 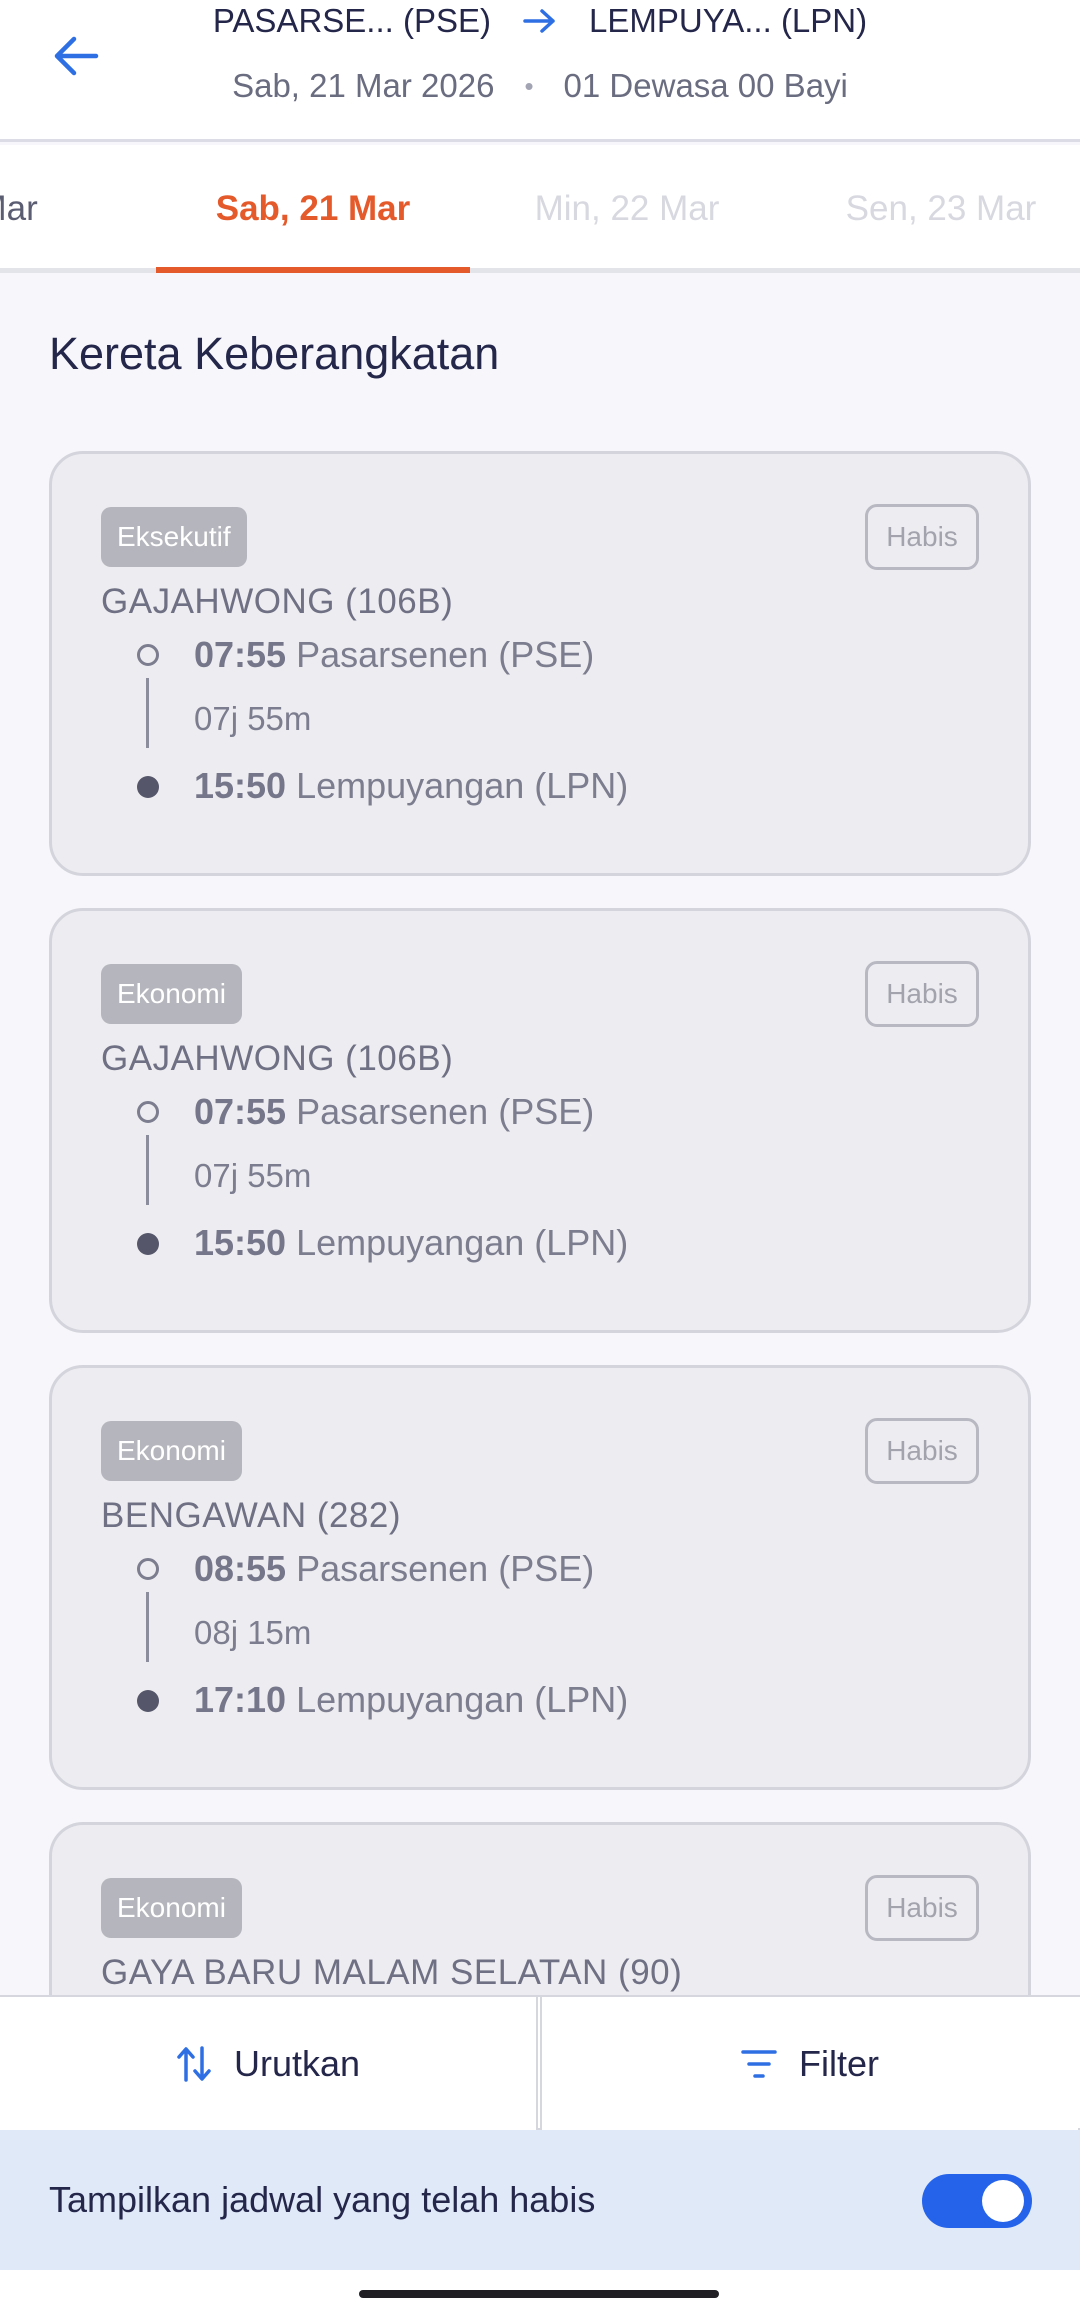 What do you see at coordinates (313, 209) in the screenshot?
I see `tab-date-selected: Sab, 21 Mar` at bounding box center [313, 209].